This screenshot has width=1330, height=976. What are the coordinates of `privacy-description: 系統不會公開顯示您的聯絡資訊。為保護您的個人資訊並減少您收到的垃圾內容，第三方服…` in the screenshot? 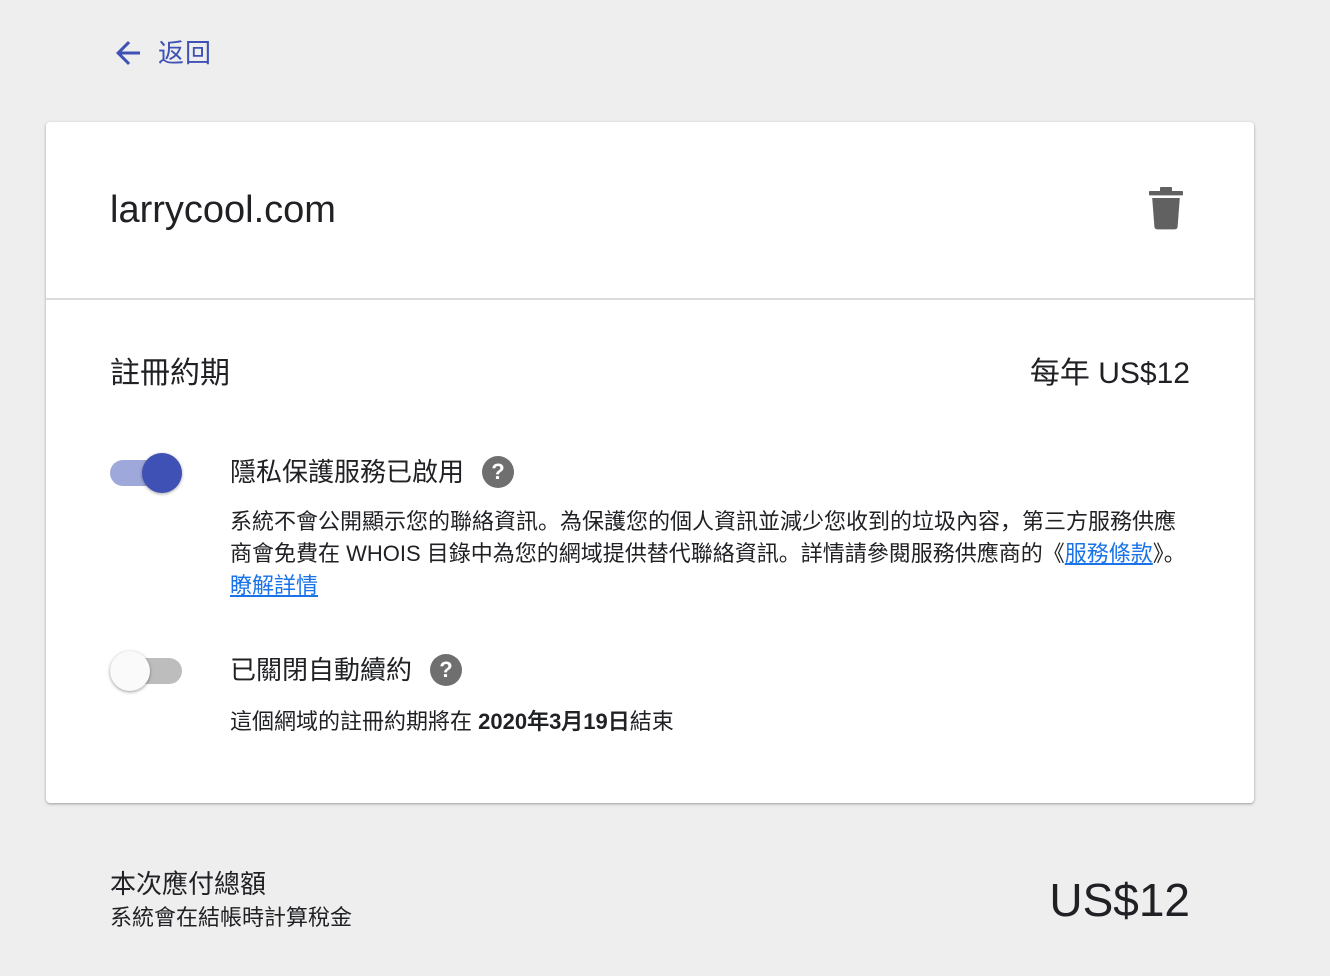 It's located at (710, 554).